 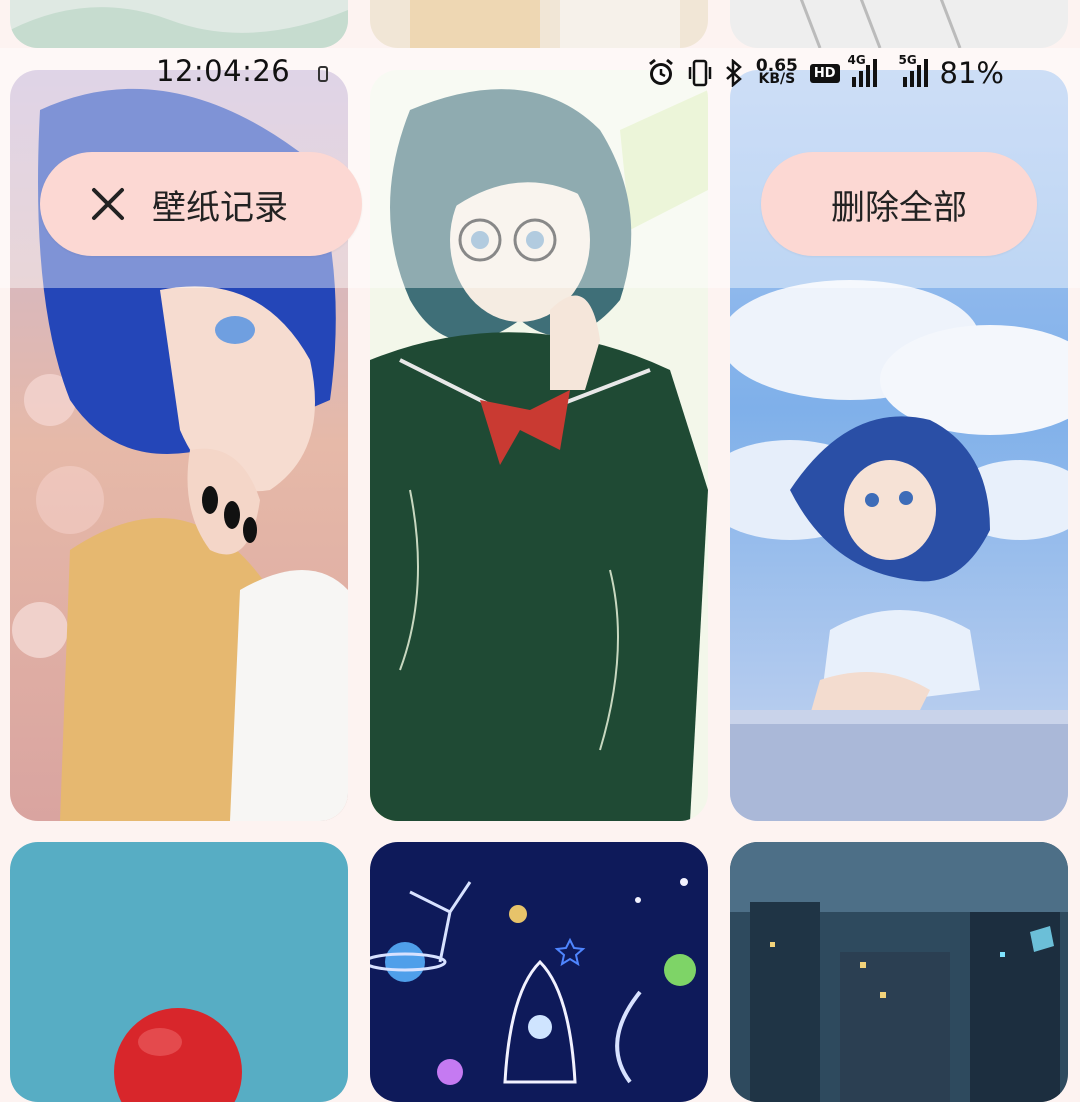 I want to click on network-speed-unit: KB/S, so click(x=777, y=79).